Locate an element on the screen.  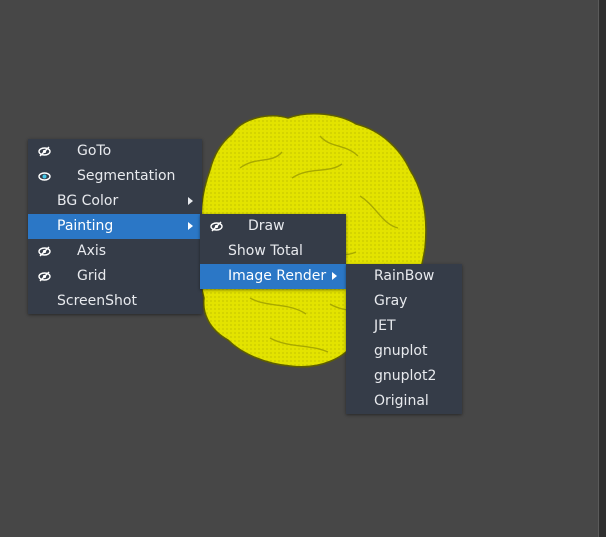
menu-item-image-render: Image Render is located at coordinates (273, 276).